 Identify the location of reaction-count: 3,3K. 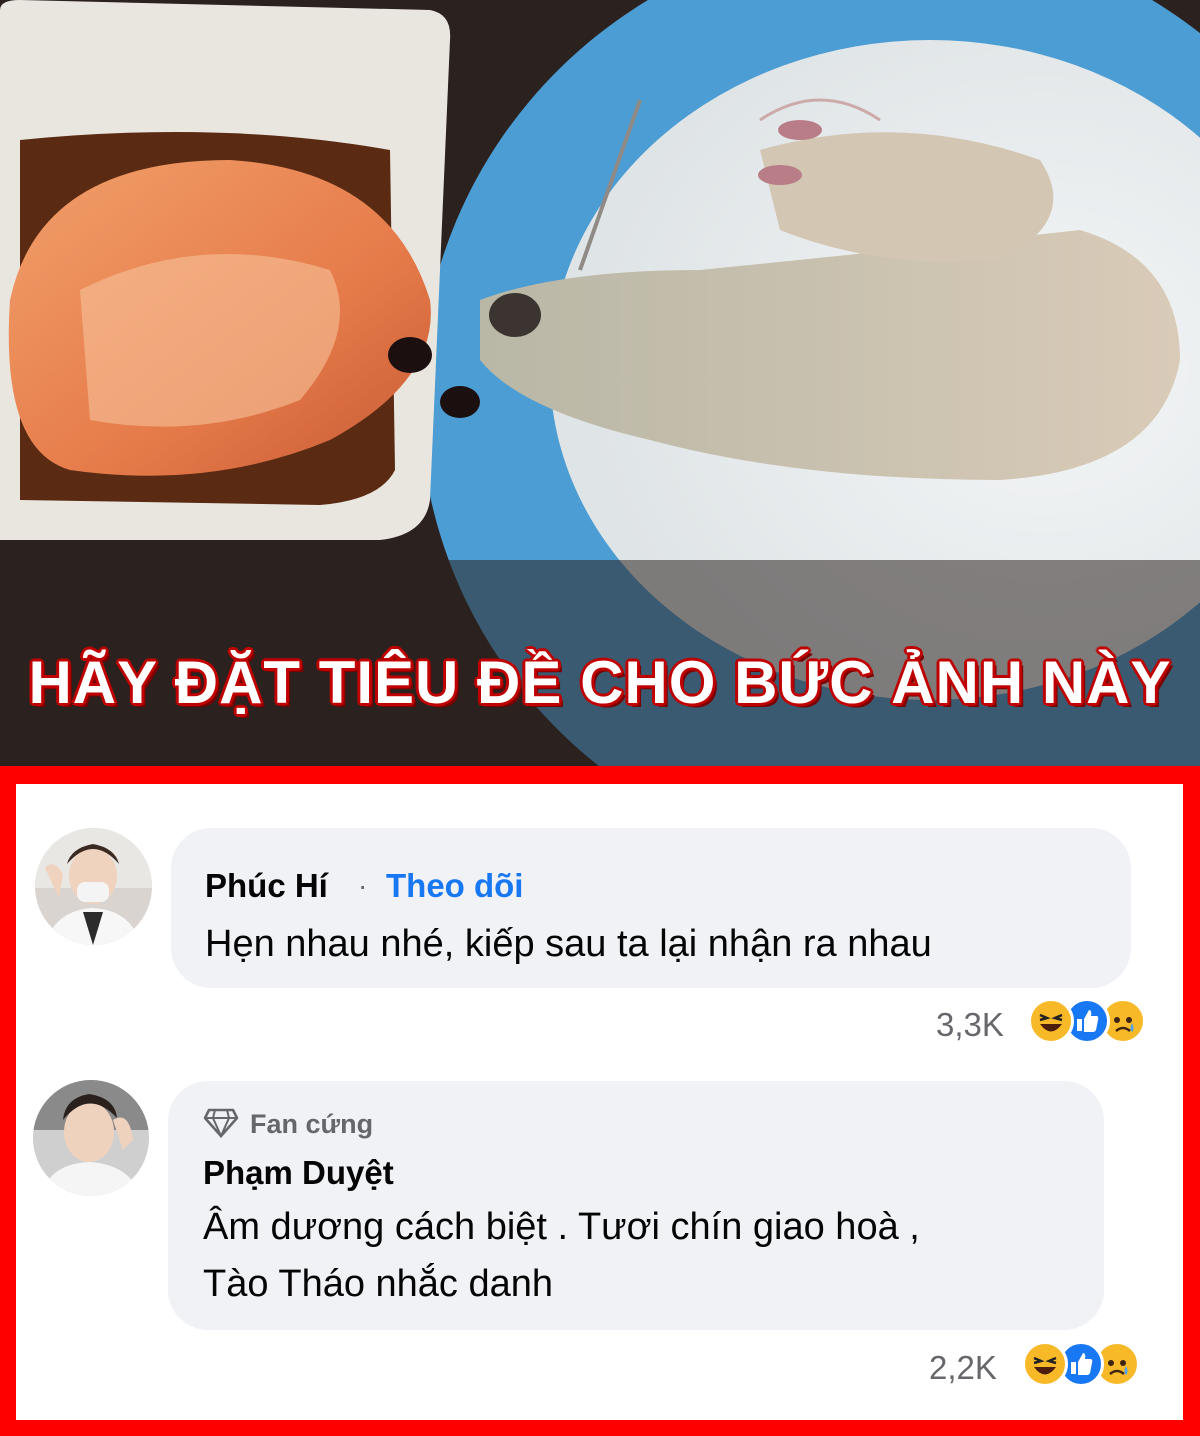
(970, 1025).